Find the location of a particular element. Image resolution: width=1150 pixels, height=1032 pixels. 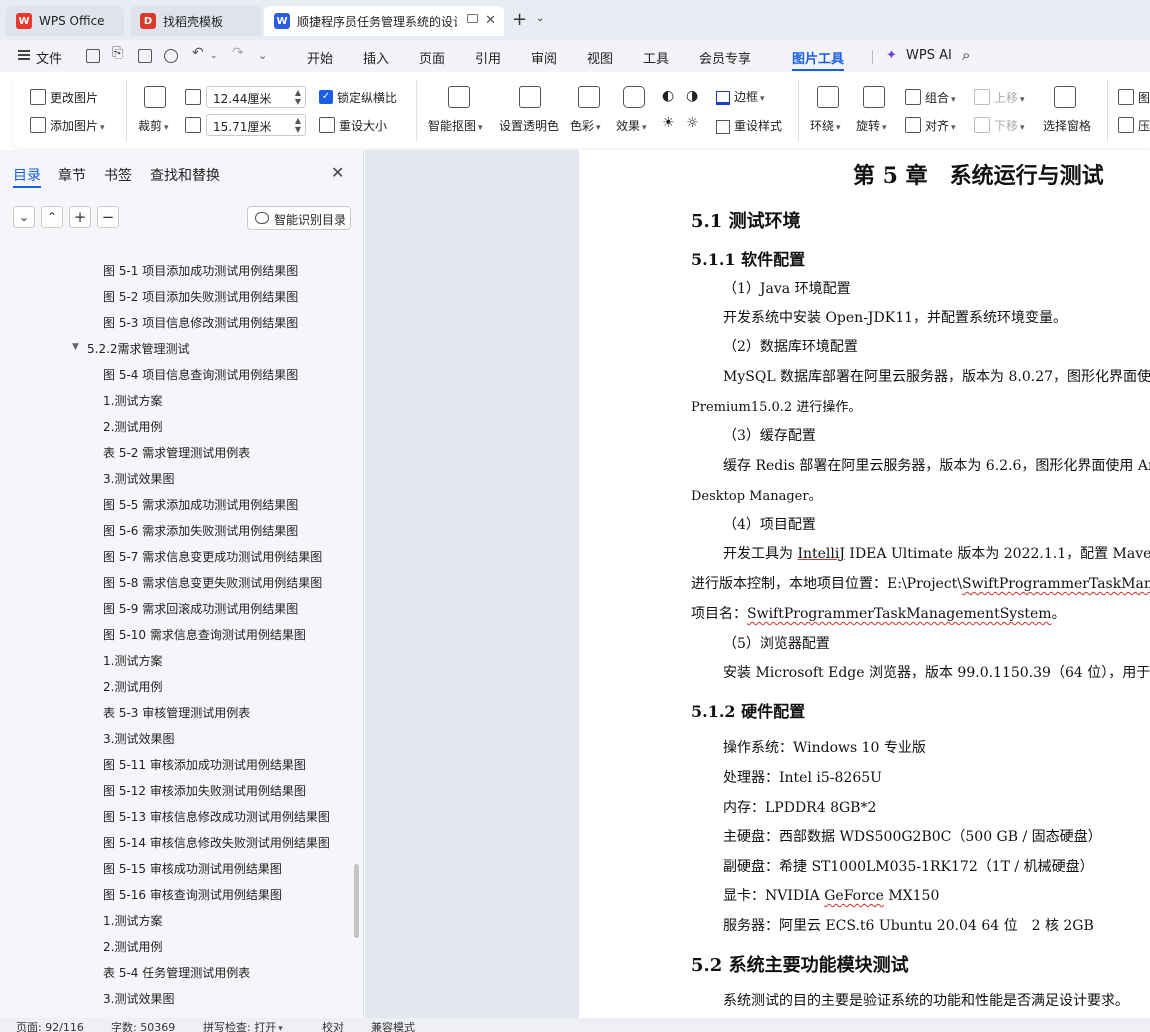

selection-pane-button: 选择窗格 is located at coordinates (1067, 125).